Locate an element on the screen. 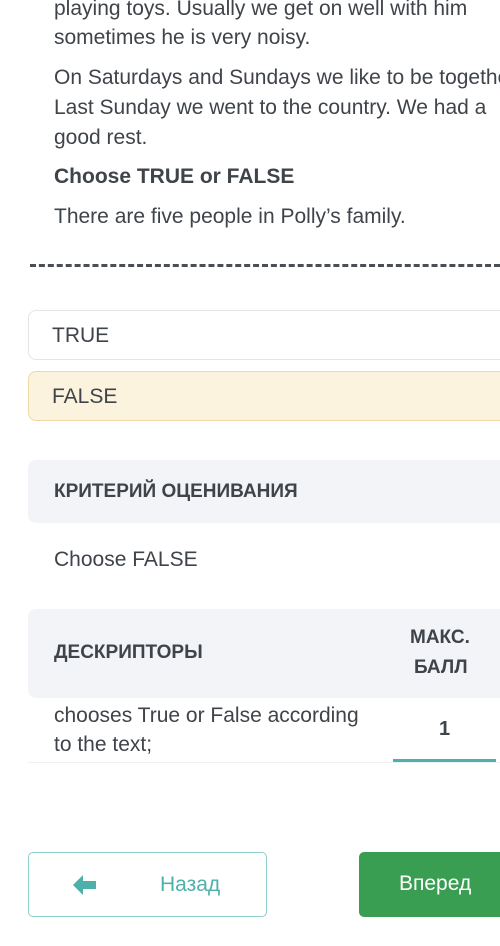  row-divider is located at coordinates (264, 762).